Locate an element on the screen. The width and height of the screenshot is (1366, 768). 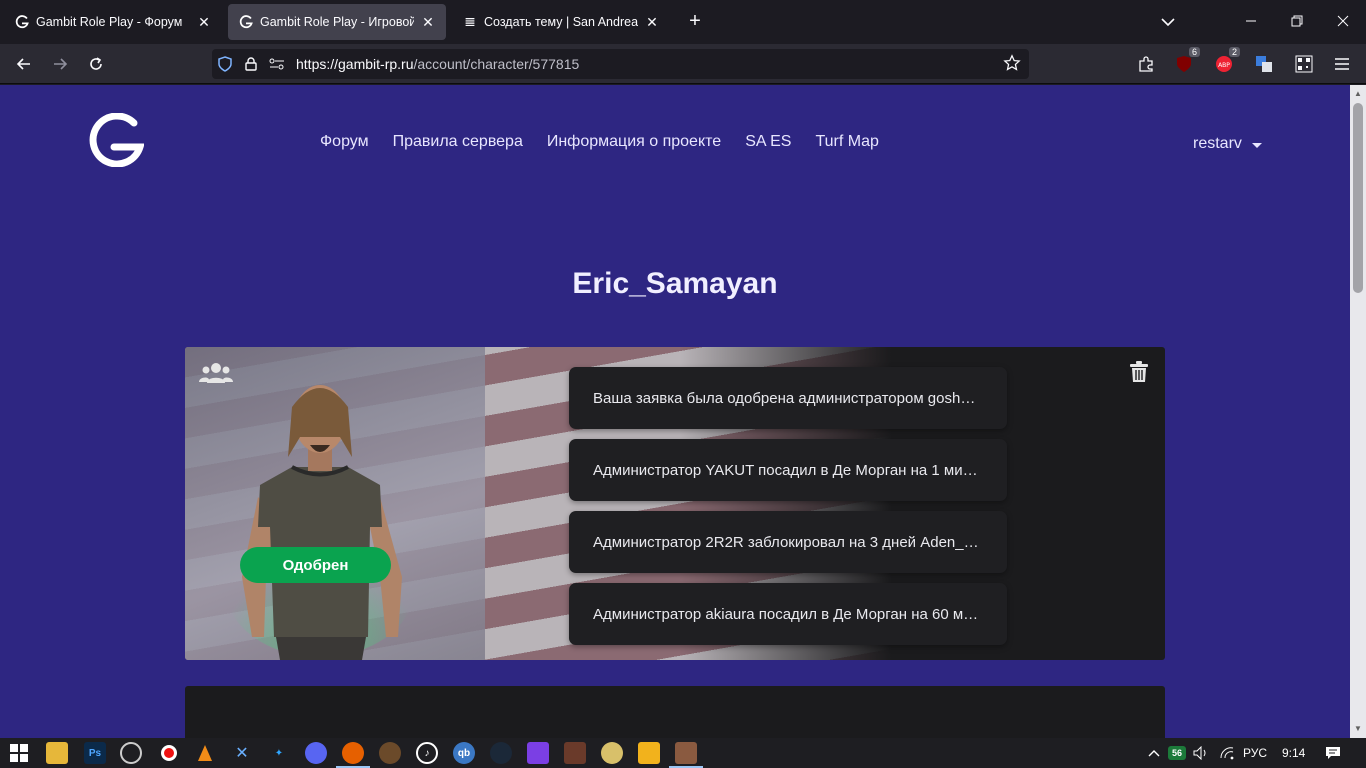
url-host: https://gambit-rp.ru is located at coordinates (355, 64).